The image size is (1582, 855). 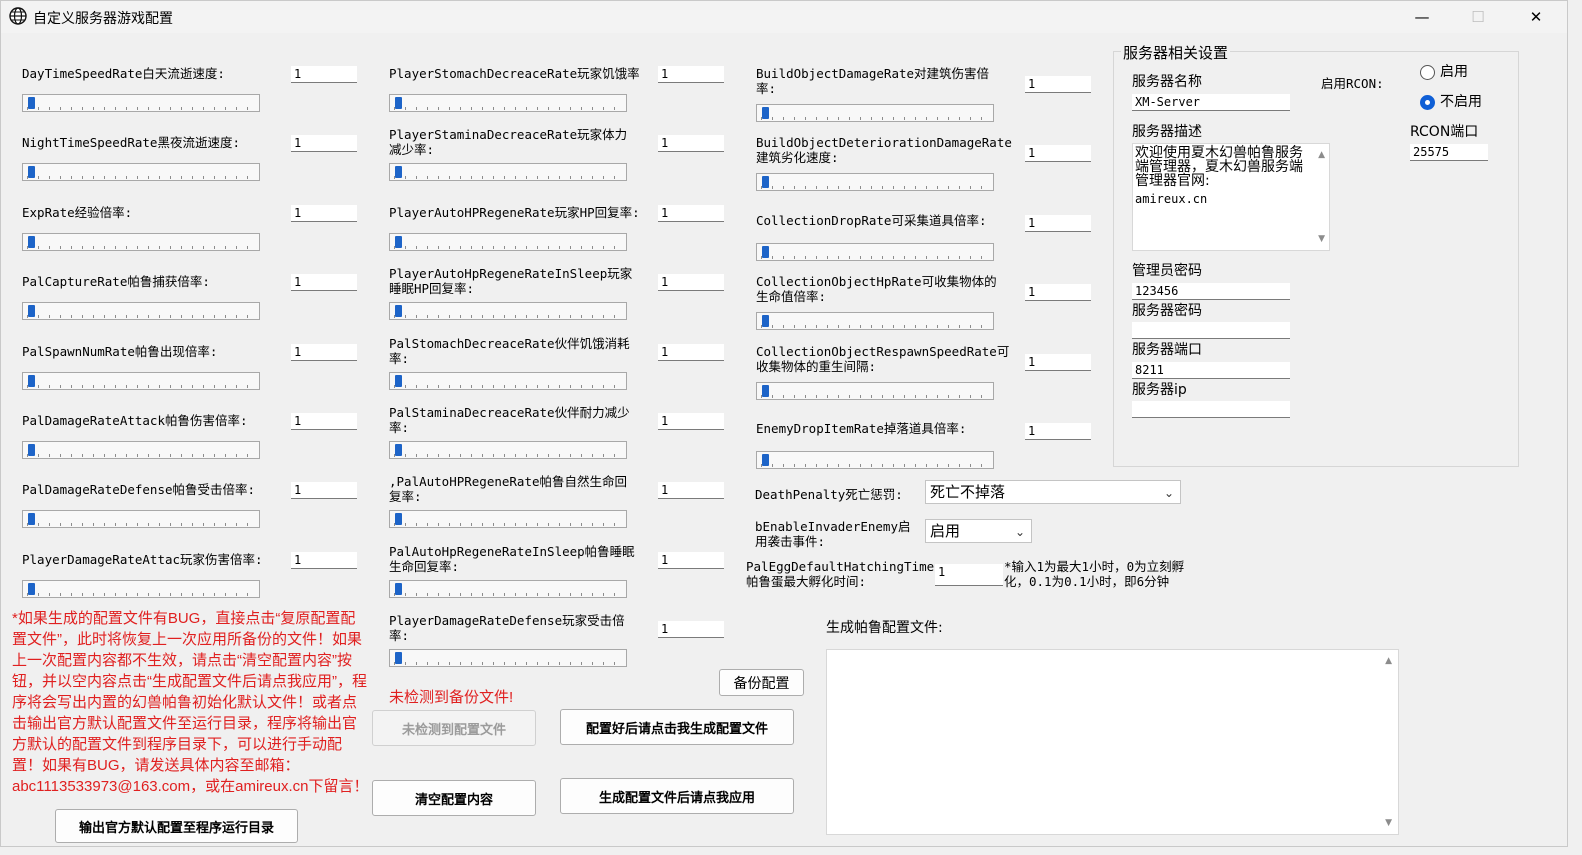 I want to click on invader-enemy-label: bEnableInvaderEnemy启 用袭击事件:, so click(x=833, y=534).